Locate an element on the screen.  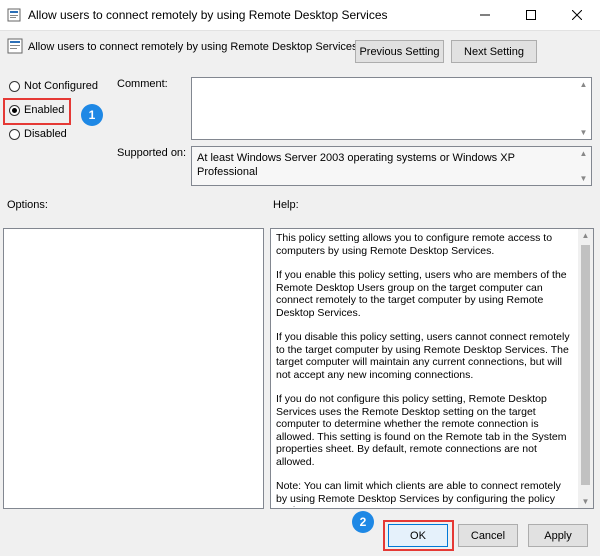
close-button is located at coordinates (577, 15).